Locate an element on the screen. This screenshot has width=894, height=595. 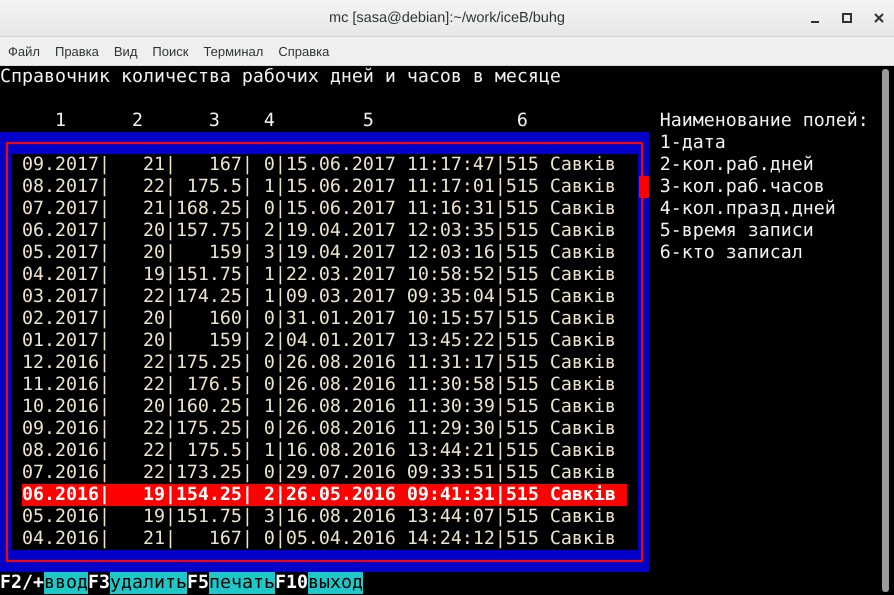
list-row: 08.2017| 22| 175.5| 1|15.06.2017 11:17:01|515 Савків is located at coordinates (324, 187).